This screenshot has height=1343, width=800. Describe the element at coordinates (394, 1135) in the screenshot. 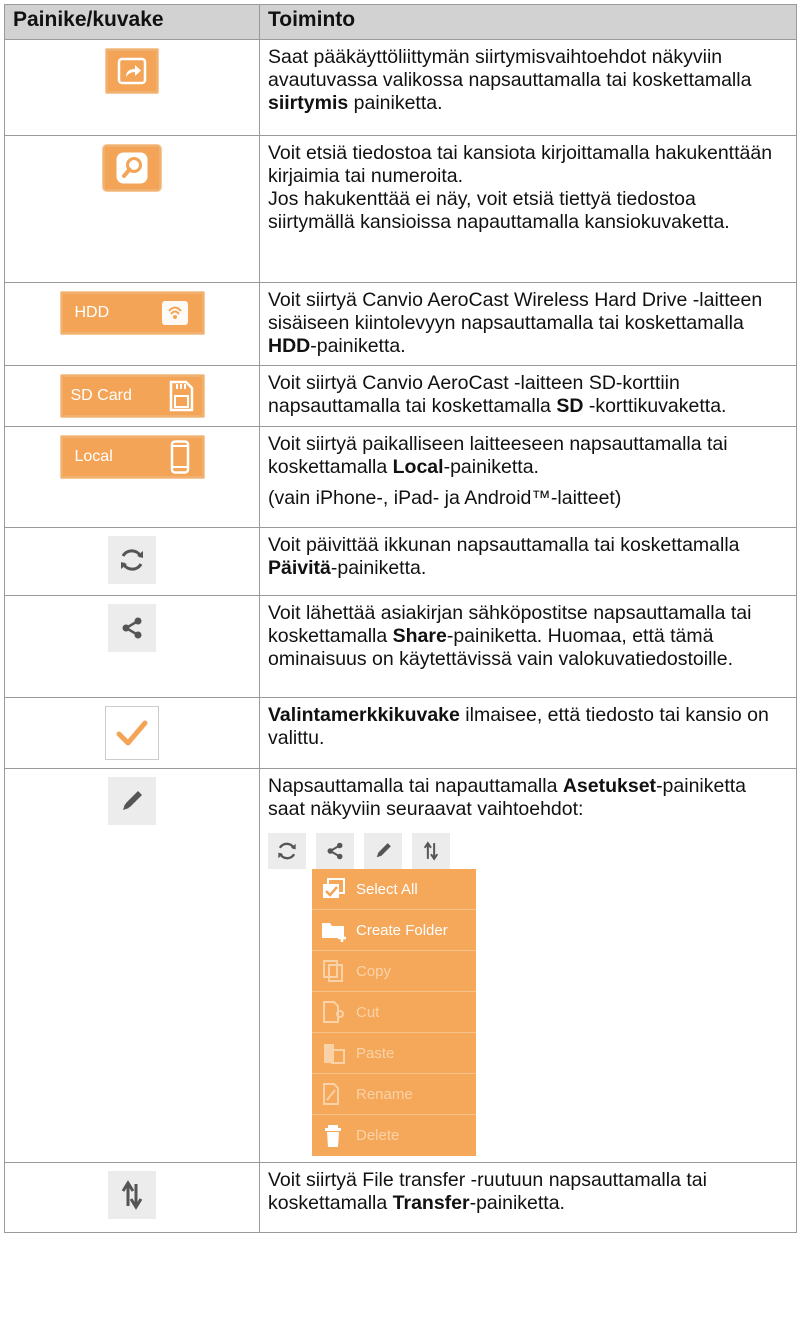

I see `menu-item-delete: Delete` at that location.